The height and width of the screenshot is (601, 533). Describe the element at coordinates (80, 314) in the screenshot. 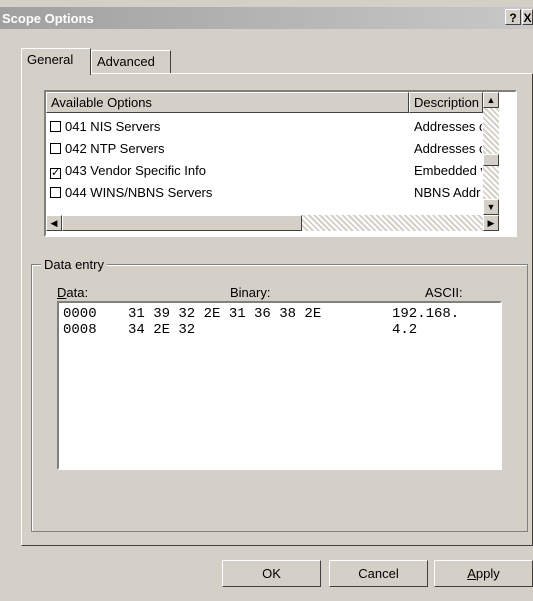

I see `hex-offset: 0000` at that location.